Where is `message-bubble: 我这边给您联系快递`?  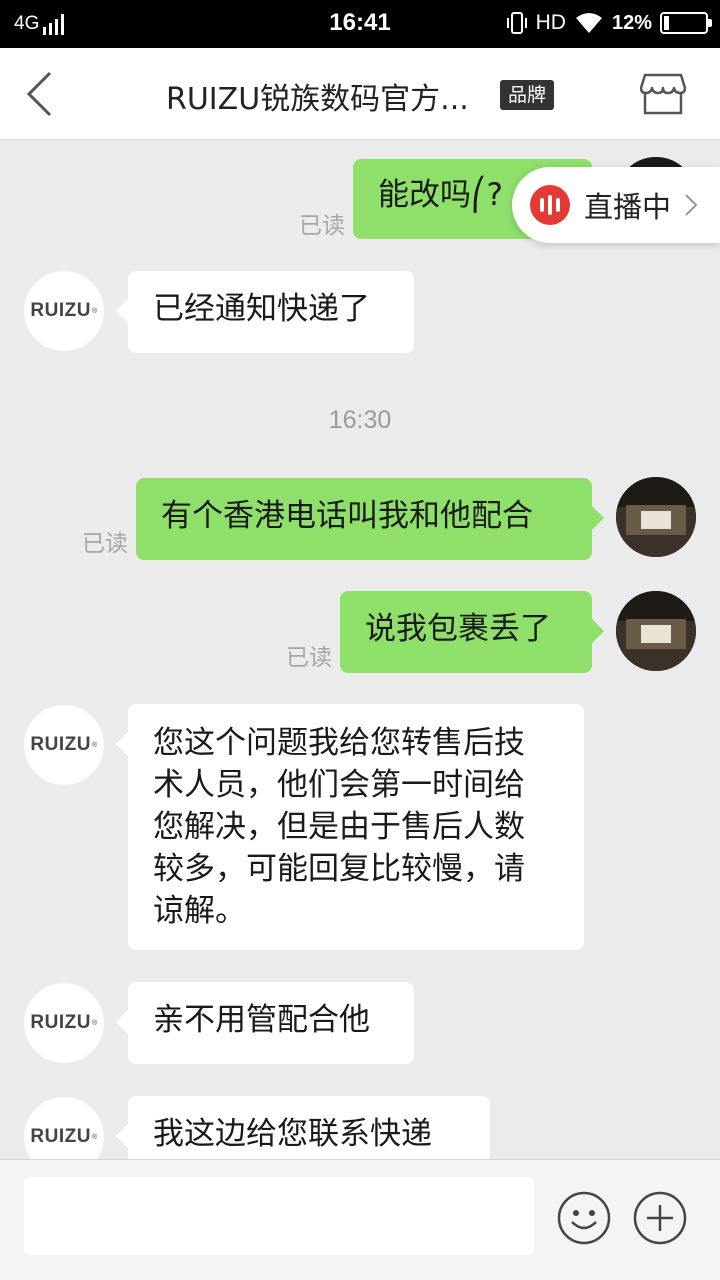
message-bubble: 我这边给您联系快递 is located at coordinates (303, 1127).